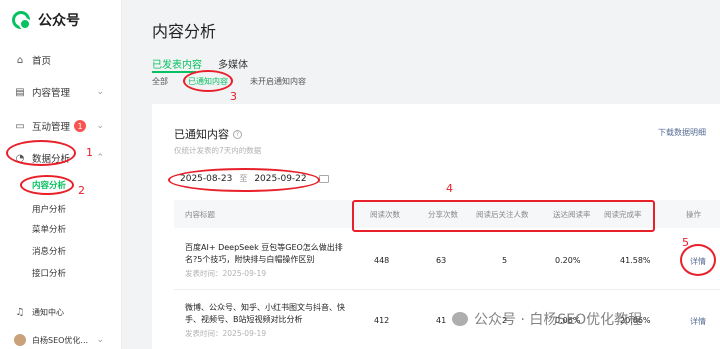 The image size is (720, 349). Describe the element at coordinates (208, 134) in the screenshot. I see `card-title: 已通知内容 ?` at that location.